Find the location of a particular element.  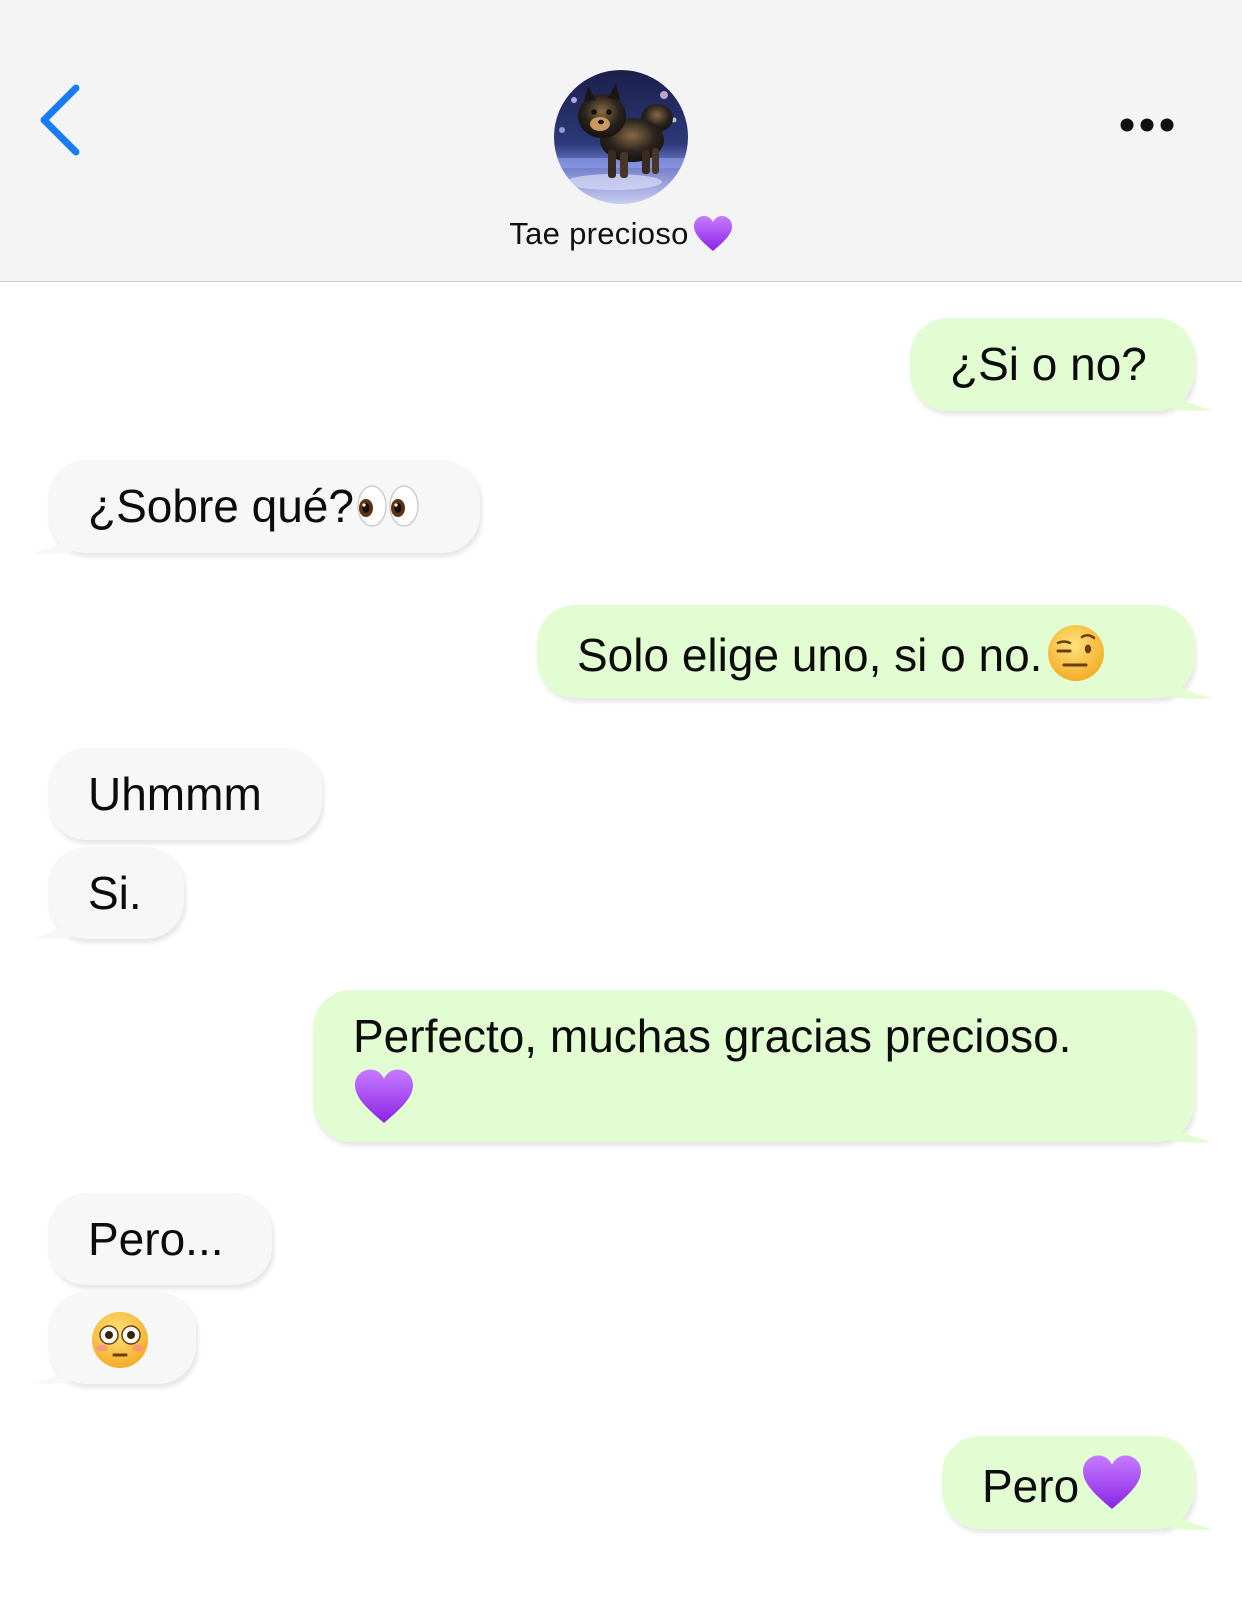

message-text: ¿Si o no? is located at coordinates (1048, 364).